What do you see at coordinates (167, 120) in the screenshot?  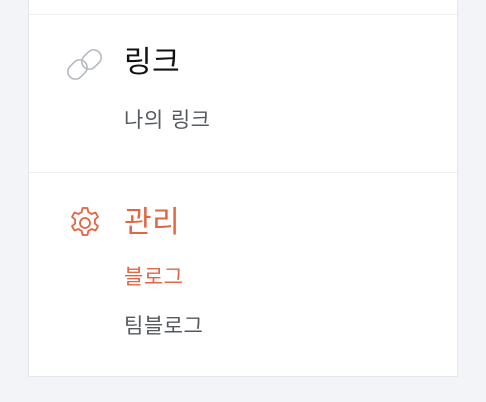 I see `sidebar-item-my-links: 나의 링크` at bounding box center [167, 120].